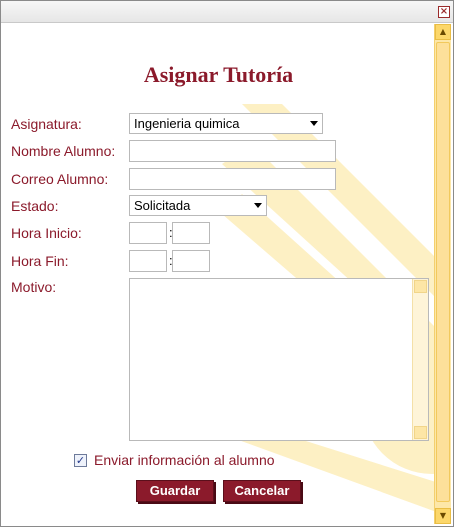  I want to click on hora-fin-mm-input, so click(191, 261).